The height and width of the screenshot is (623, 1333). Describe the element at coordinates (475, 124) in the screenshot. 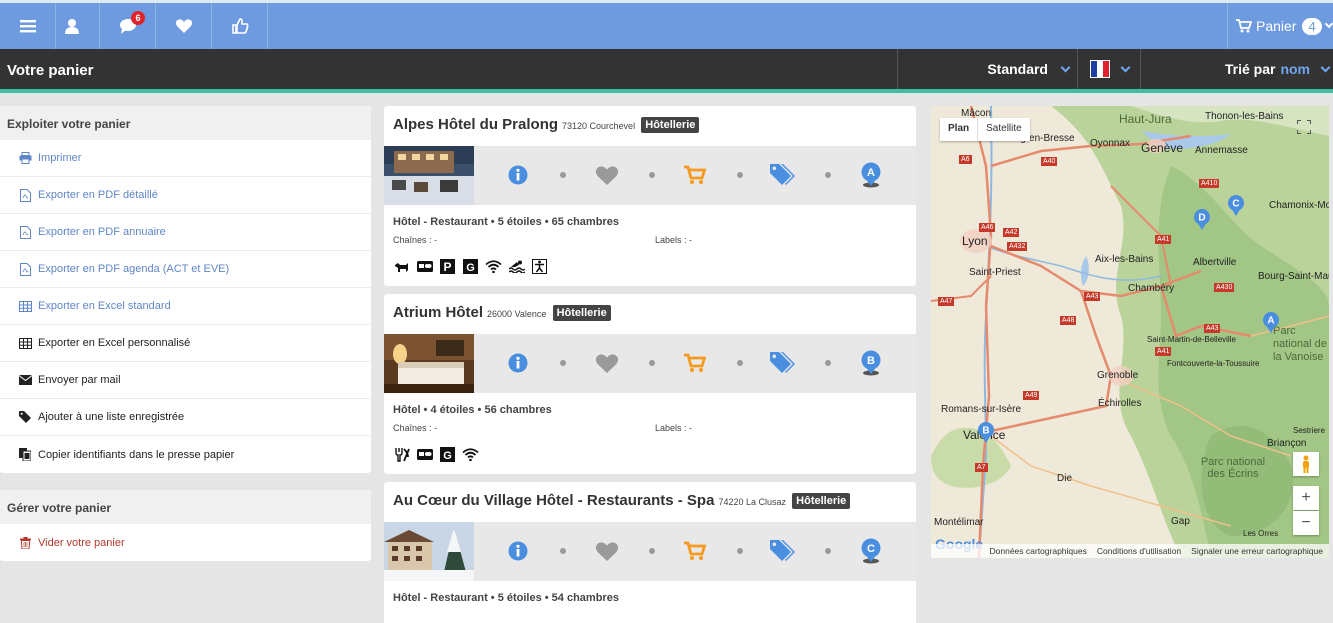

I see `establishment-name: Alpes Hôtel du Pralong` at that location.